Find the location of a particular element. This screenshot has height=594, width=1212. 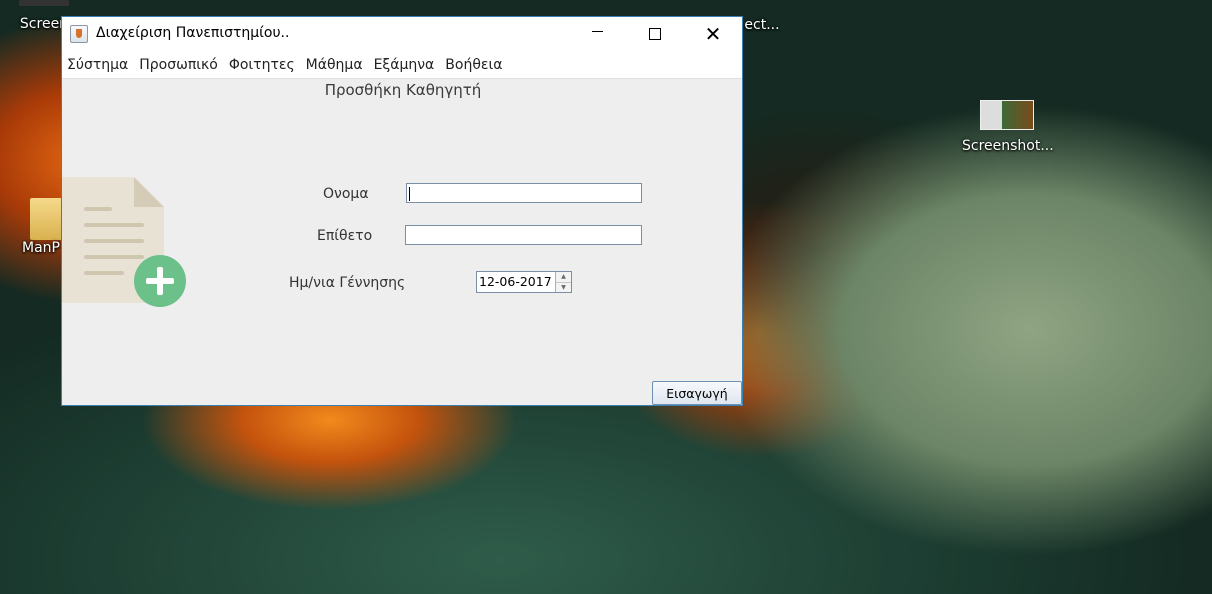

first-name-field is located at coordinates (524, 193).